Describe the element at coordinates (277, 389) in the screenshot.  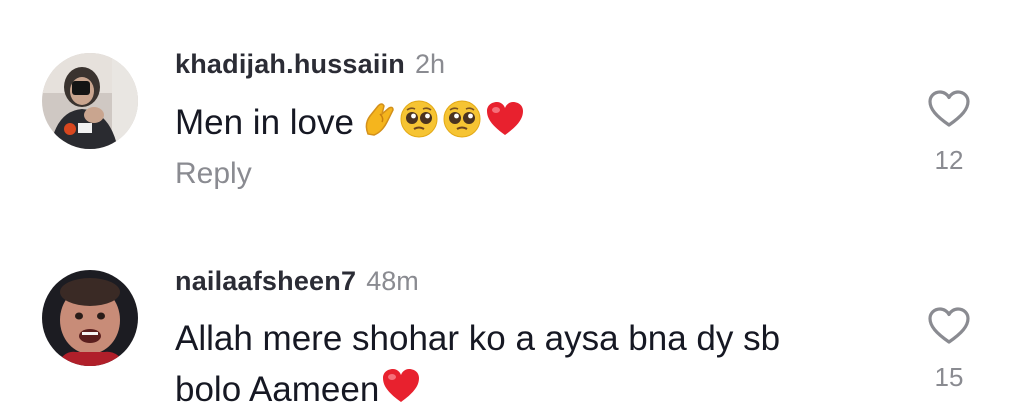
I see `comment-text-content: bolo Aameen` at that location.